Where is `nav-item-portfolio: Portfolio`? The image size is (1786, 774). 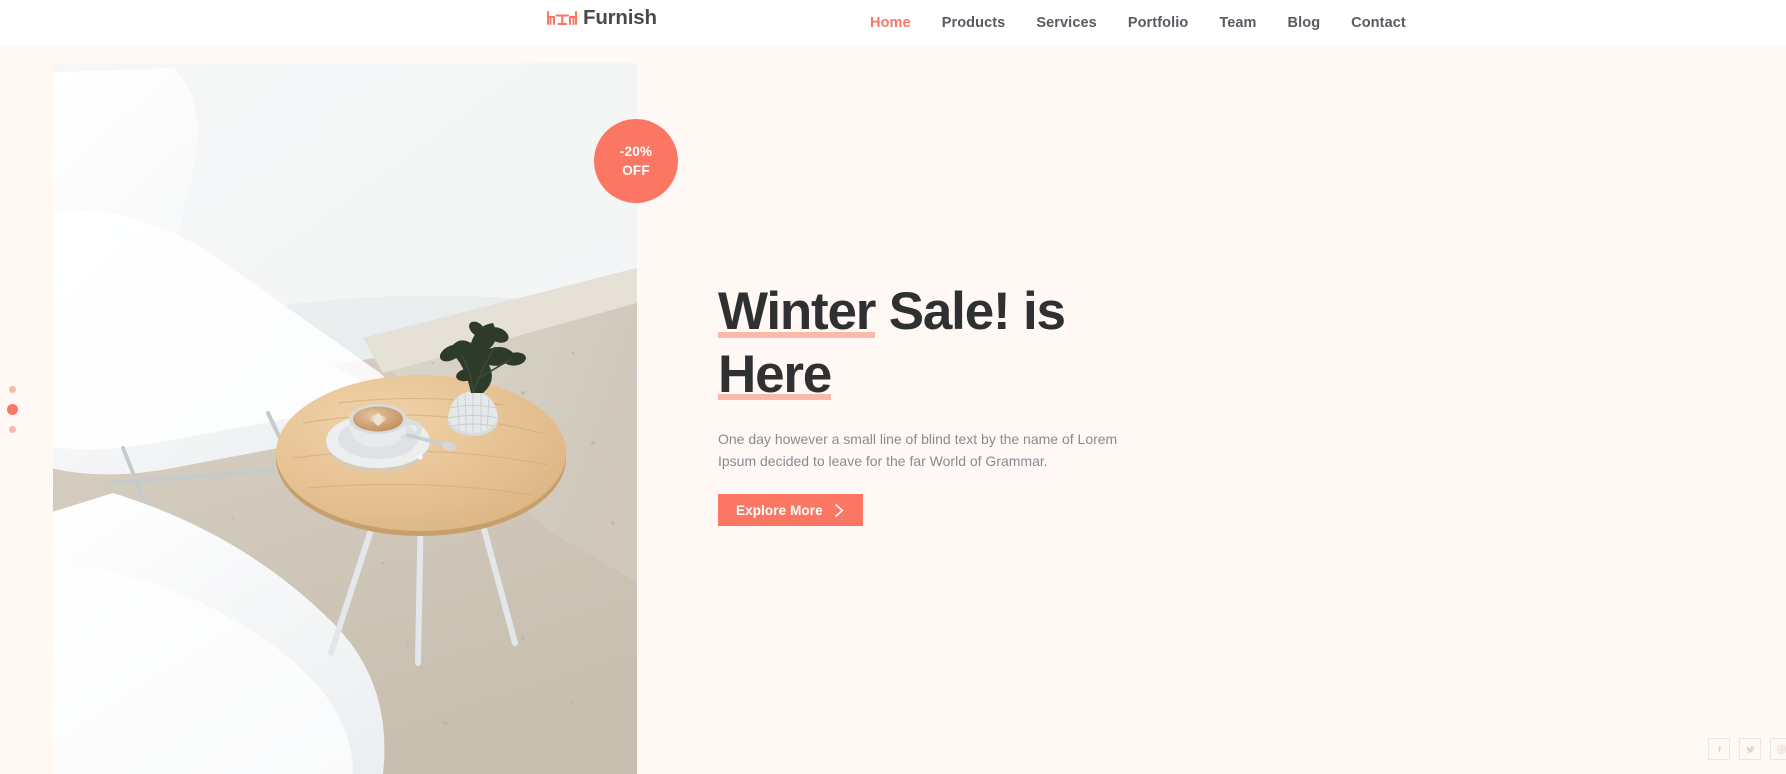
nav-item-portfolio: Portfolio is located at coordinates (1158, 23).